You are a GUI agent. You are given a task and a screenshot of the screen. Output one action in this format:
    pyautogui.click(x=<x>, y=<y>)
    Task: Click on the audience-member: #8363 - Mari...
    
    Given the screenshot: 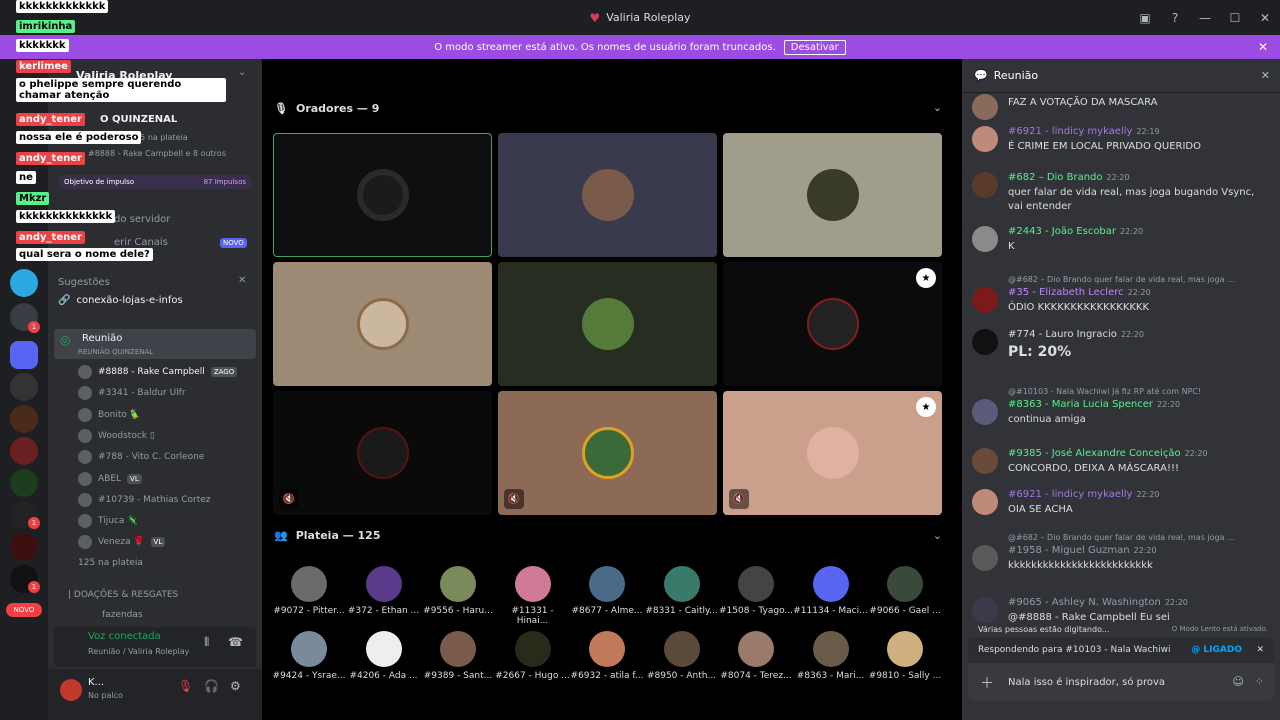 What is the action you would take?
    pyautogui.click(x=831, y=656)
    